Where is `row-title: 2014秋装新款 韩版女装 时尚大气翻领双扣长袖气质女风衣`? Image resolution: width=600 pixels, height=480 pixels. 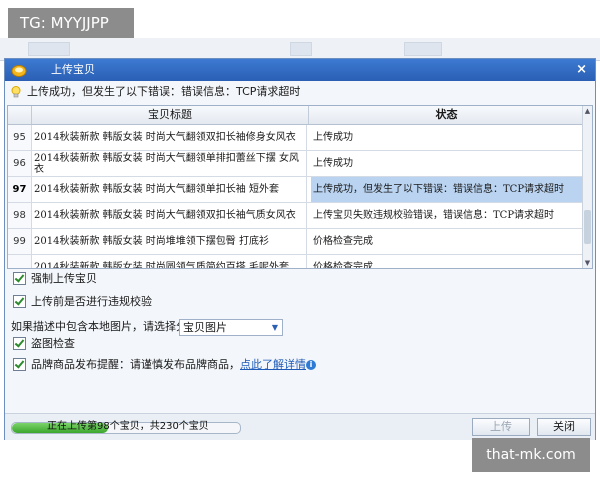 row-title: 2014秋装新款 韩版女装 时尚大气翻领双扣长袖气质女风衣 is located at coordinates (170, 215).